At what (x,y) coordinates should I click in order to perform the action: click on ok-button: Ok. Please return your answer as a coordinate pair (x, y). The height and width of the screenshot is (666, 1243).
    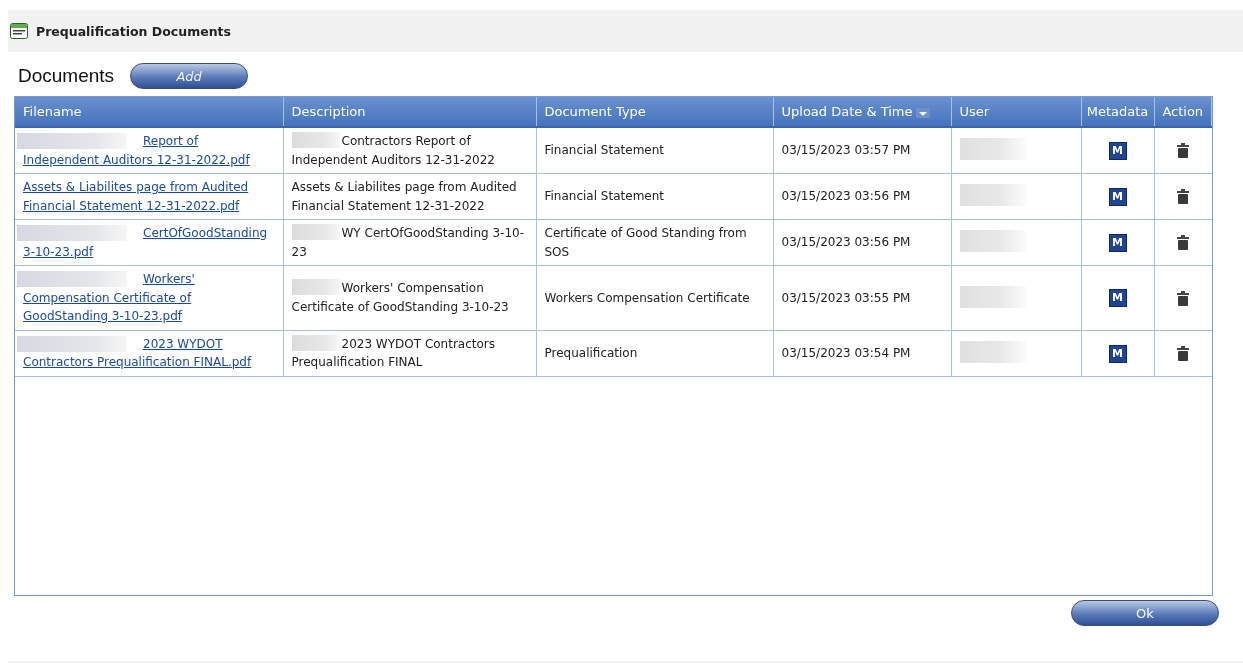
    Looking at the image, I should click on (1145, 613).